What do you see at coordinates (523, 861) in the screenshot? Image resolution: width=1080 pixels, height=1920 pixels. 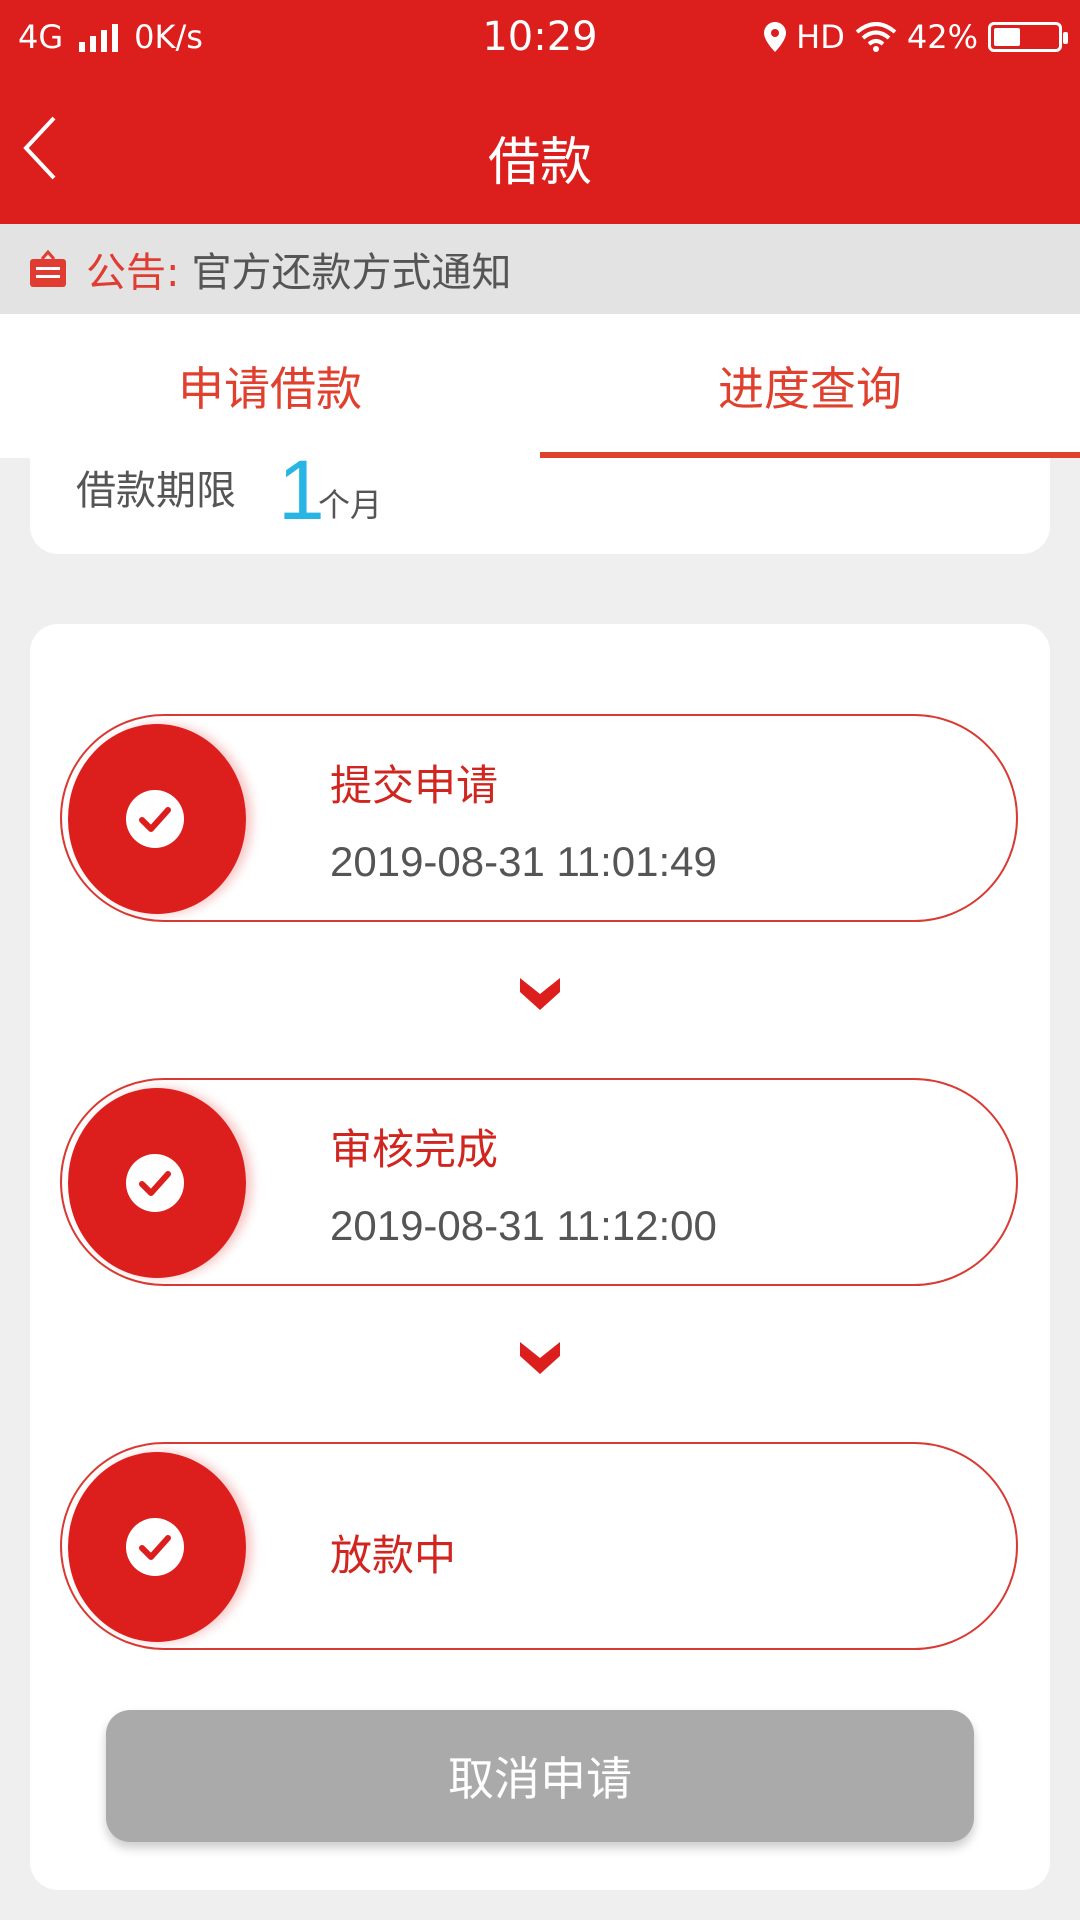 I see `step-time: 2019-08-31 11:01:49` at bounding box center [523, 861].